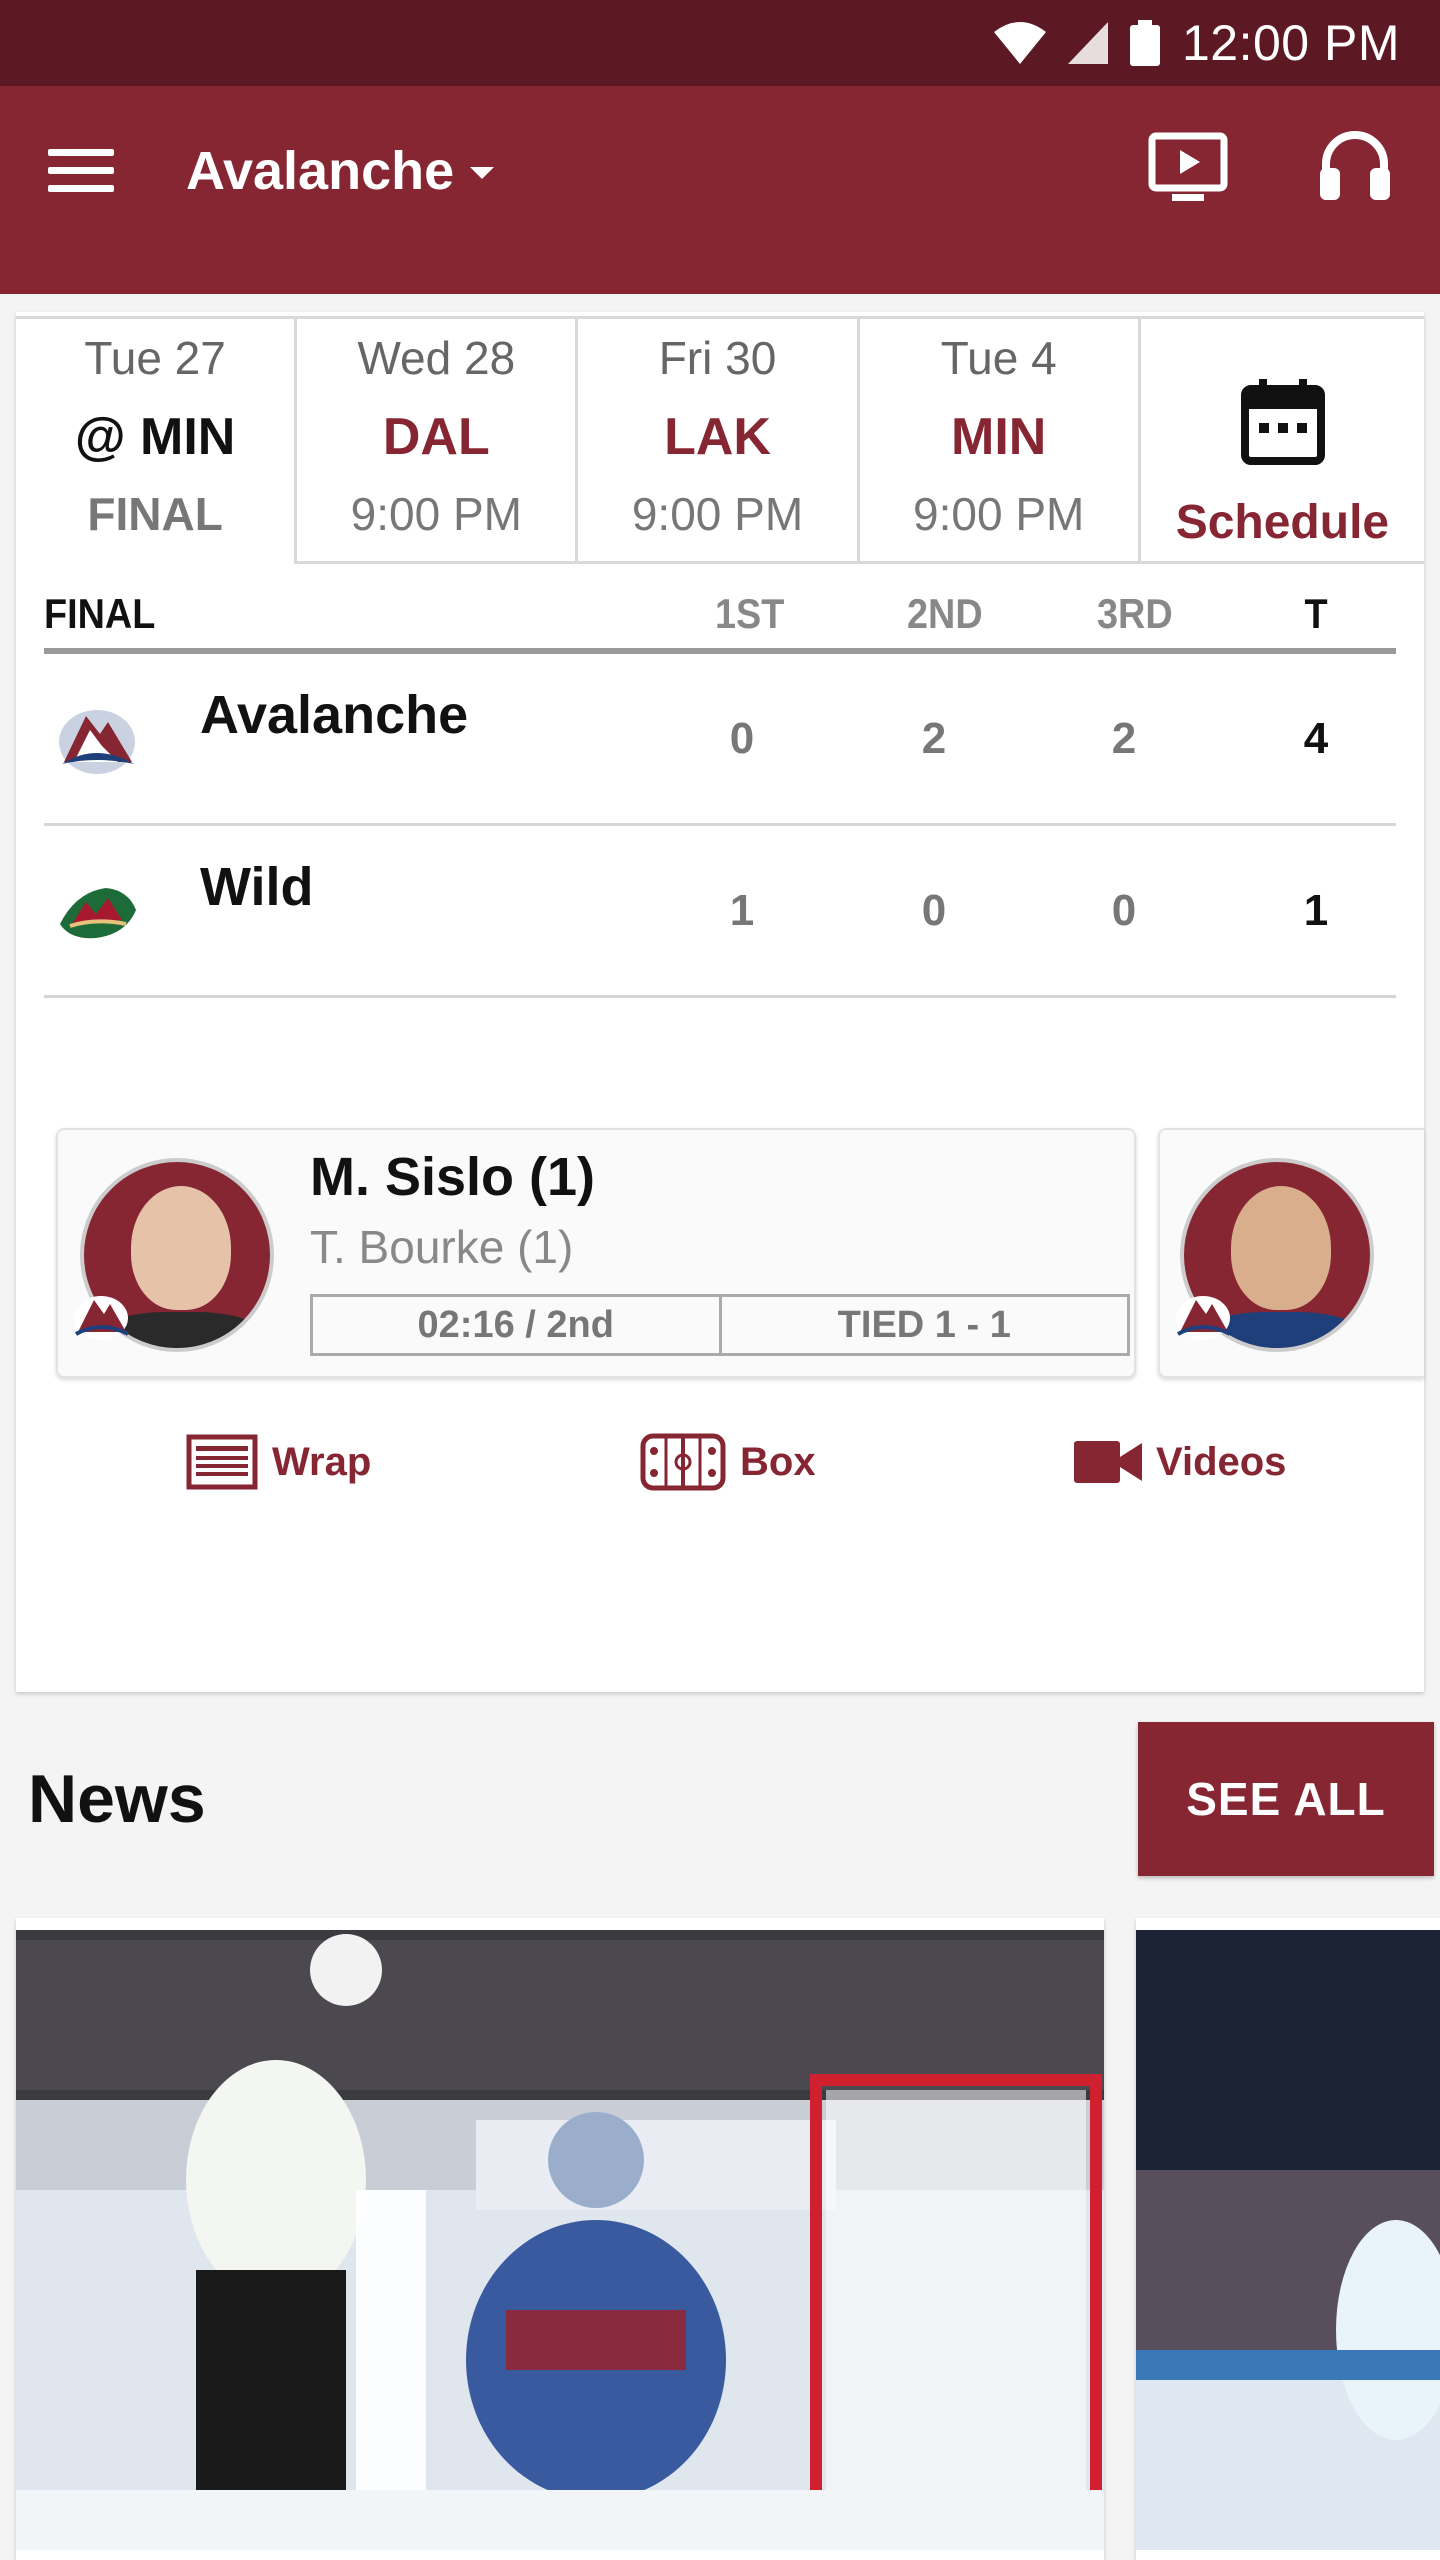  What do you see at coordinates (750, 613) in the screenshot?
I see `period-1-header: 1ST` at bounding box center [750, 613].